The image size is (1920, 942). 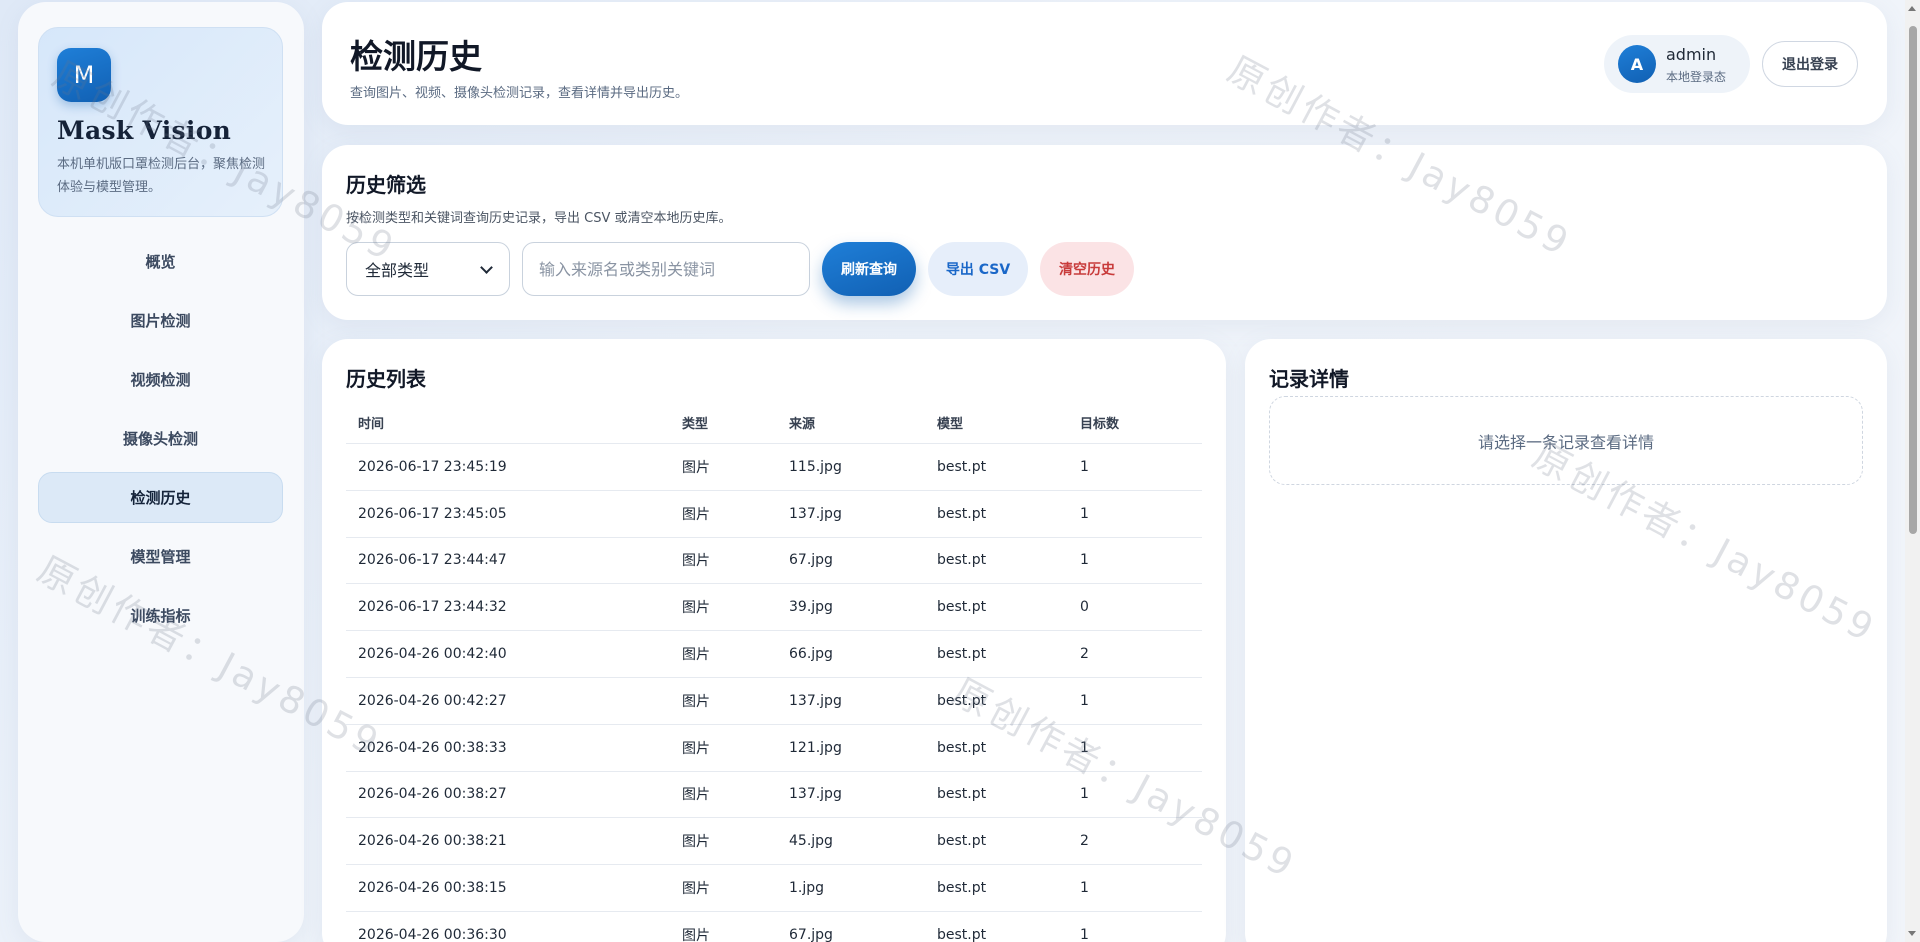 What do you see at coordinates (815, 466) in the screenshot?
I see `cell-source: 115.jpg` at bounding box center [815, 466].